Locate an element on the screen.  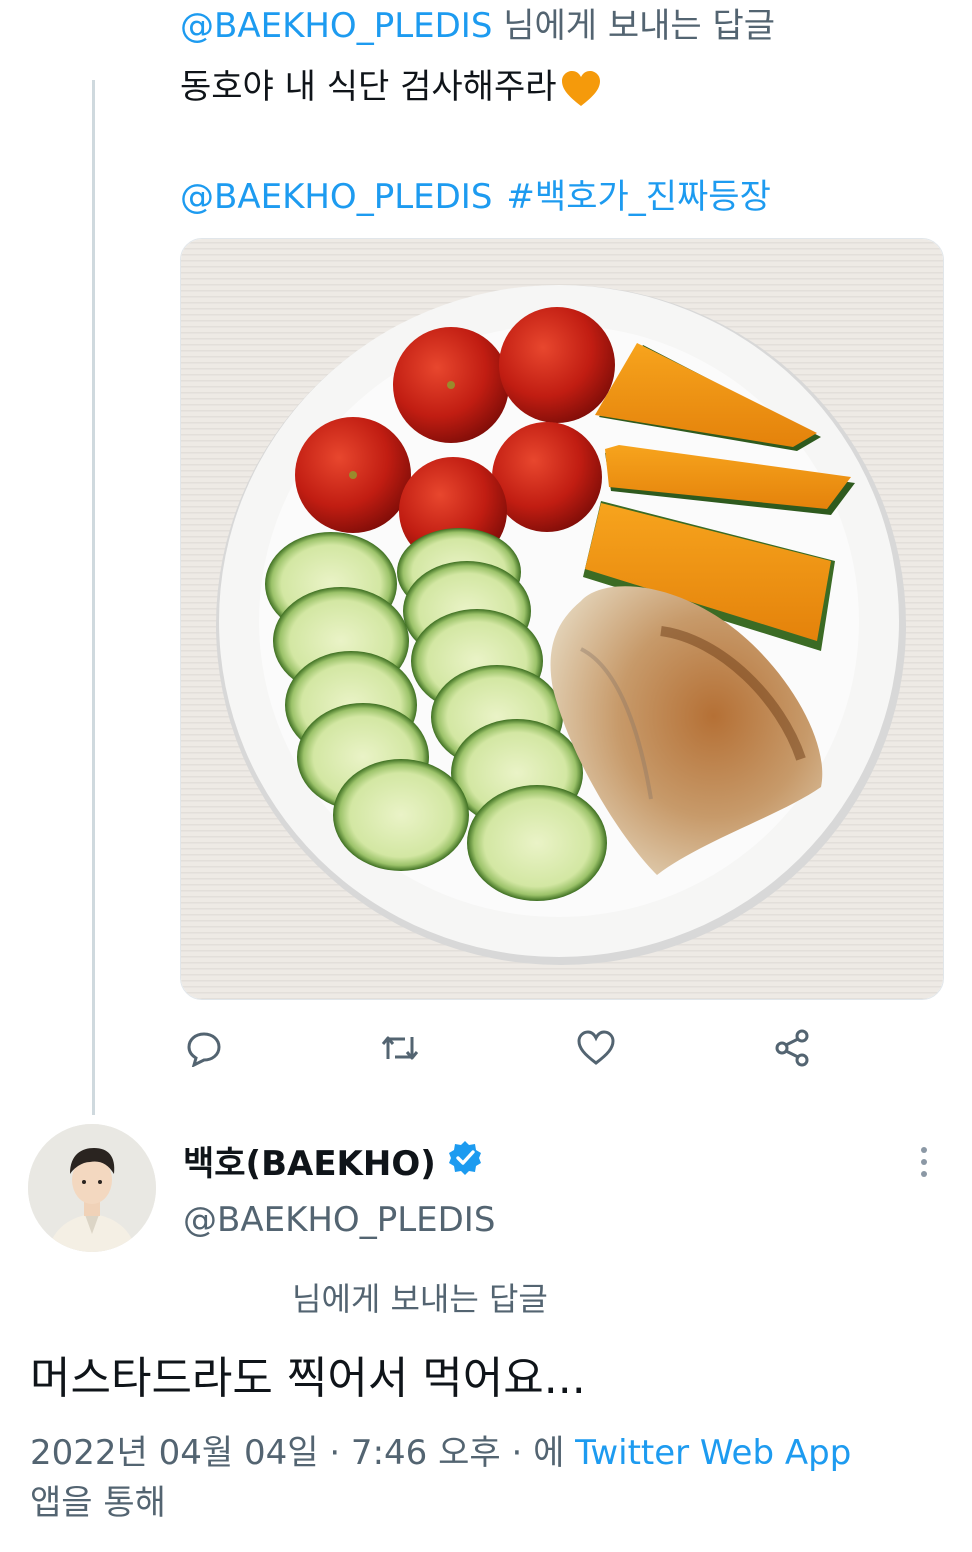
retweet-icon is located at coordinates (400, 1050).